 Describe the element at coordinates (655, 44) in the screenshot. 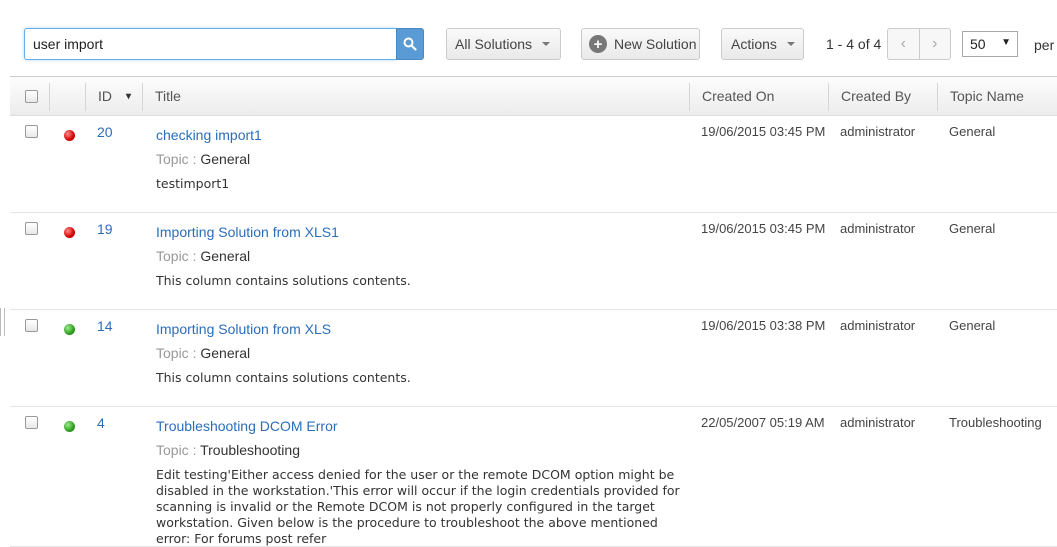

I see `new-solution-label: New Solution` at that location.